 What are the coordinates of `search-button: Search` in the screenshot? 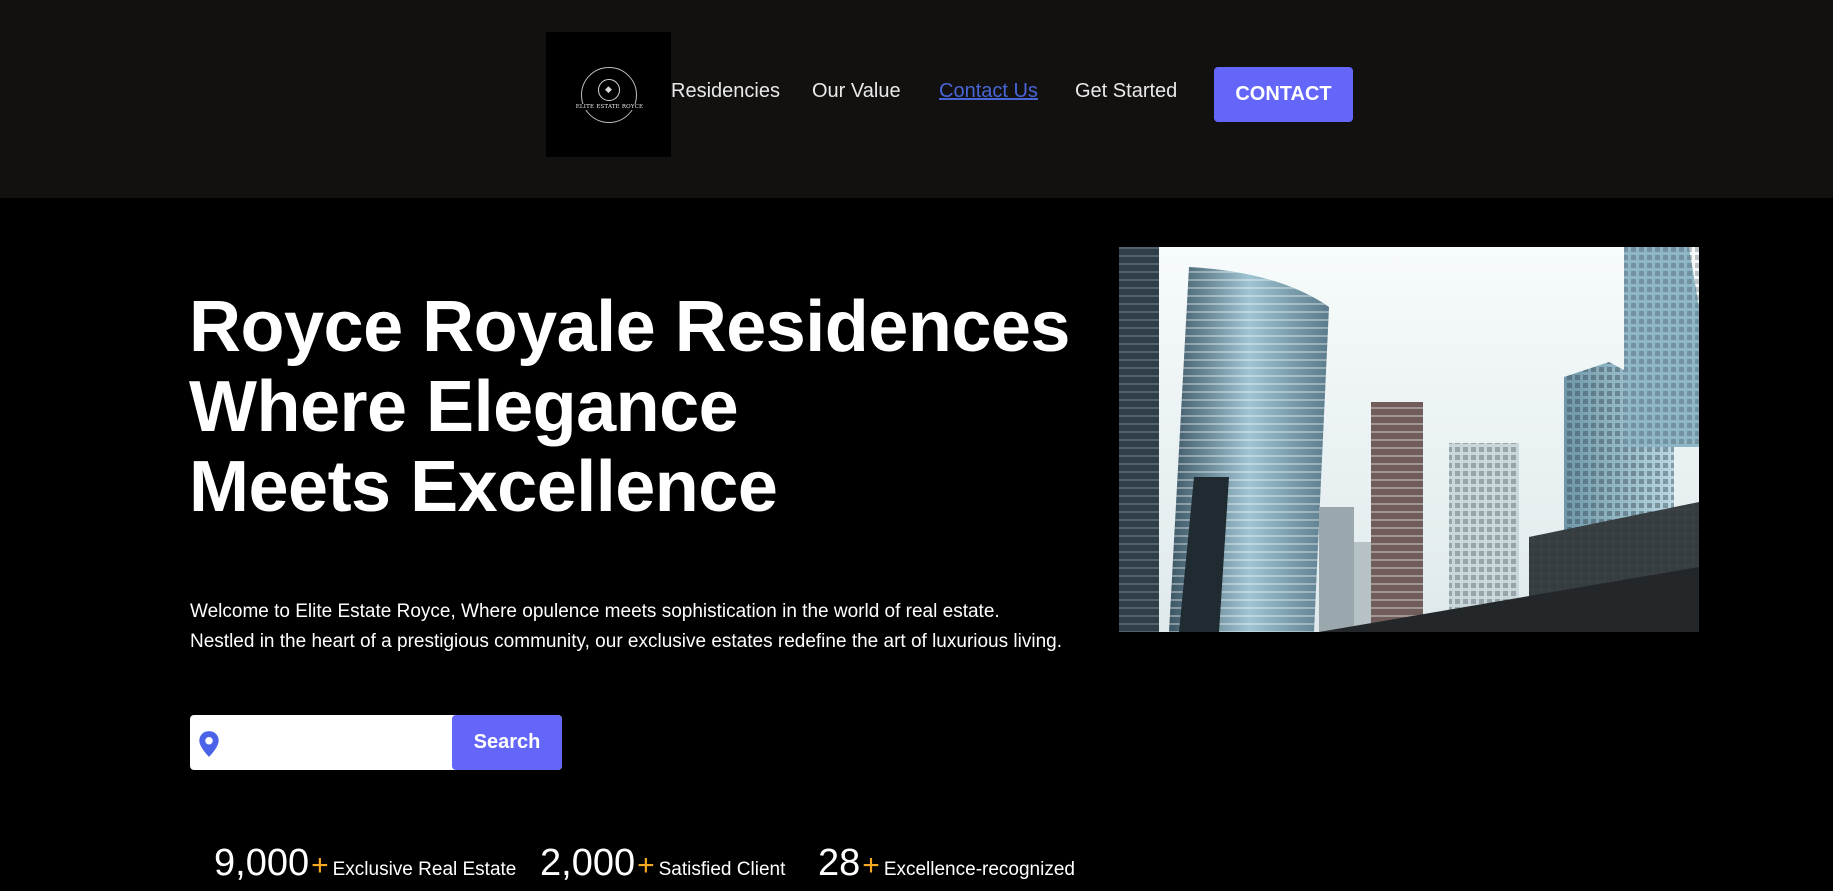 It's located at (507, 742).